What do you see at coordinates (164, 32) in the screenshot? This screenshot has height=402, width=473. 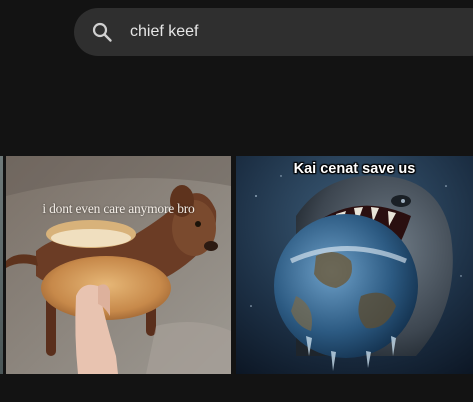 I see `search-input: chief keef` at bounding box center [164, 32].